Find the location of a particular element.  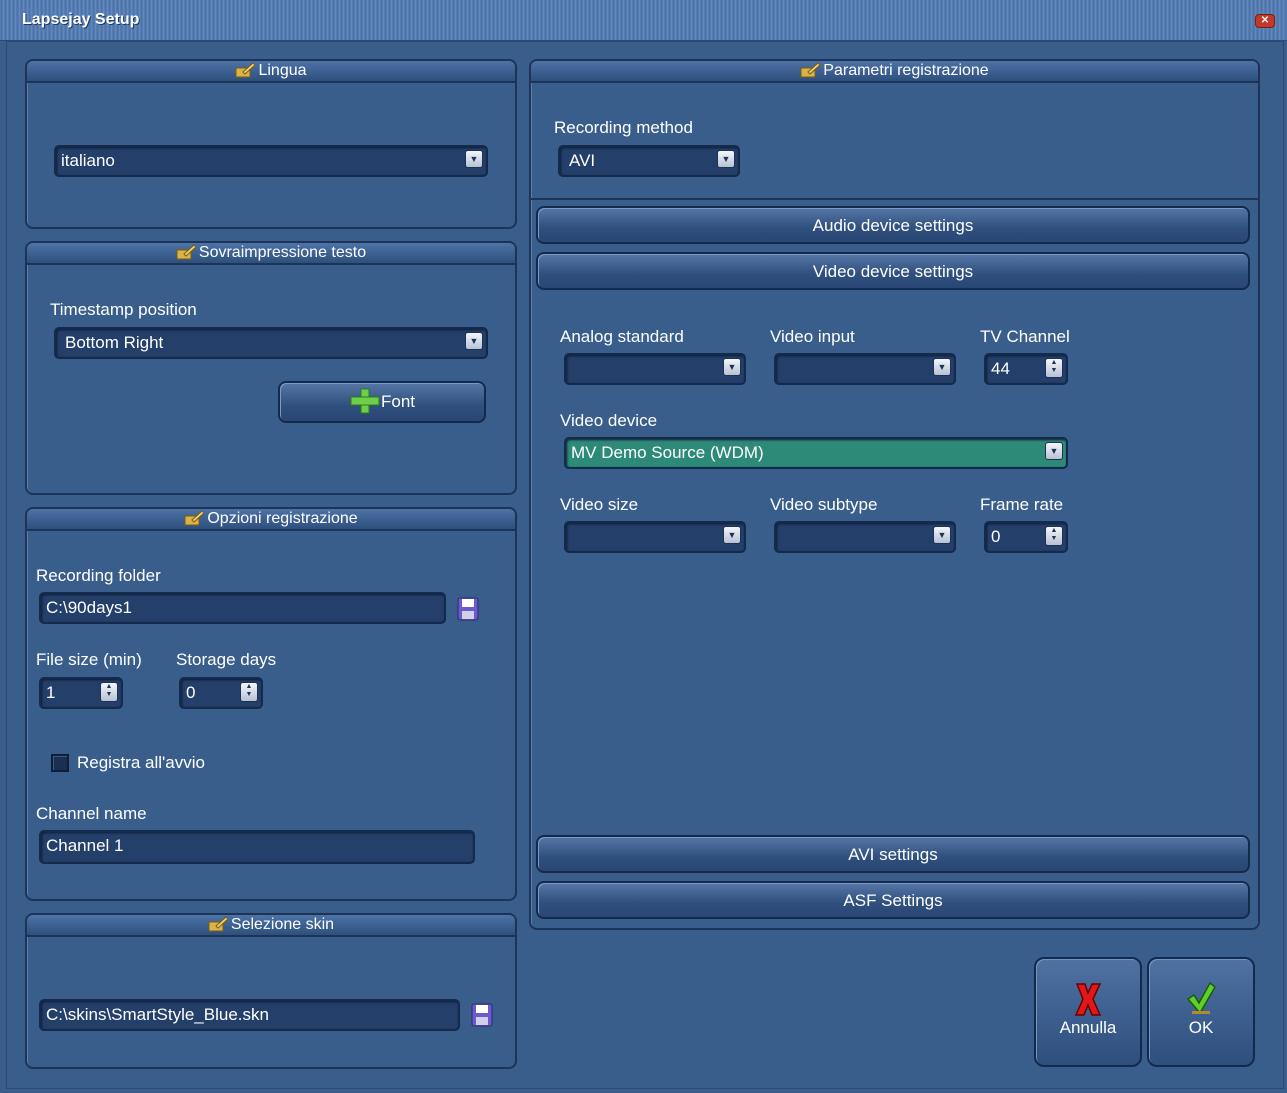

cancel-label: Annulla is located at coordinates (1088, 1027).